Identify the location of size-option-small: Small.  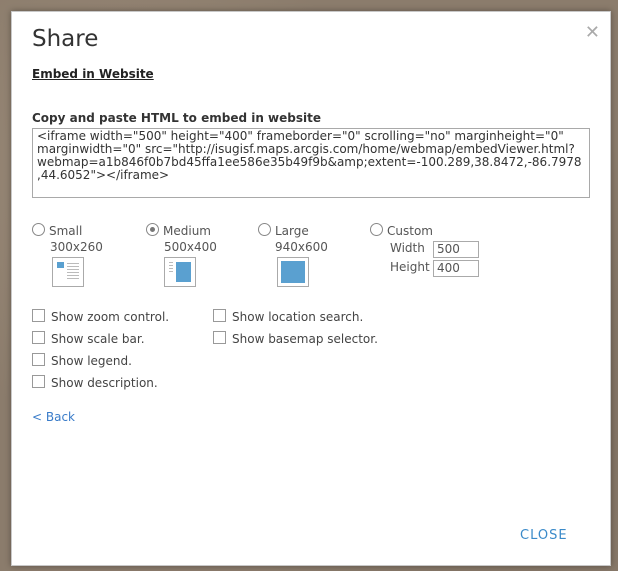
(57, 230).